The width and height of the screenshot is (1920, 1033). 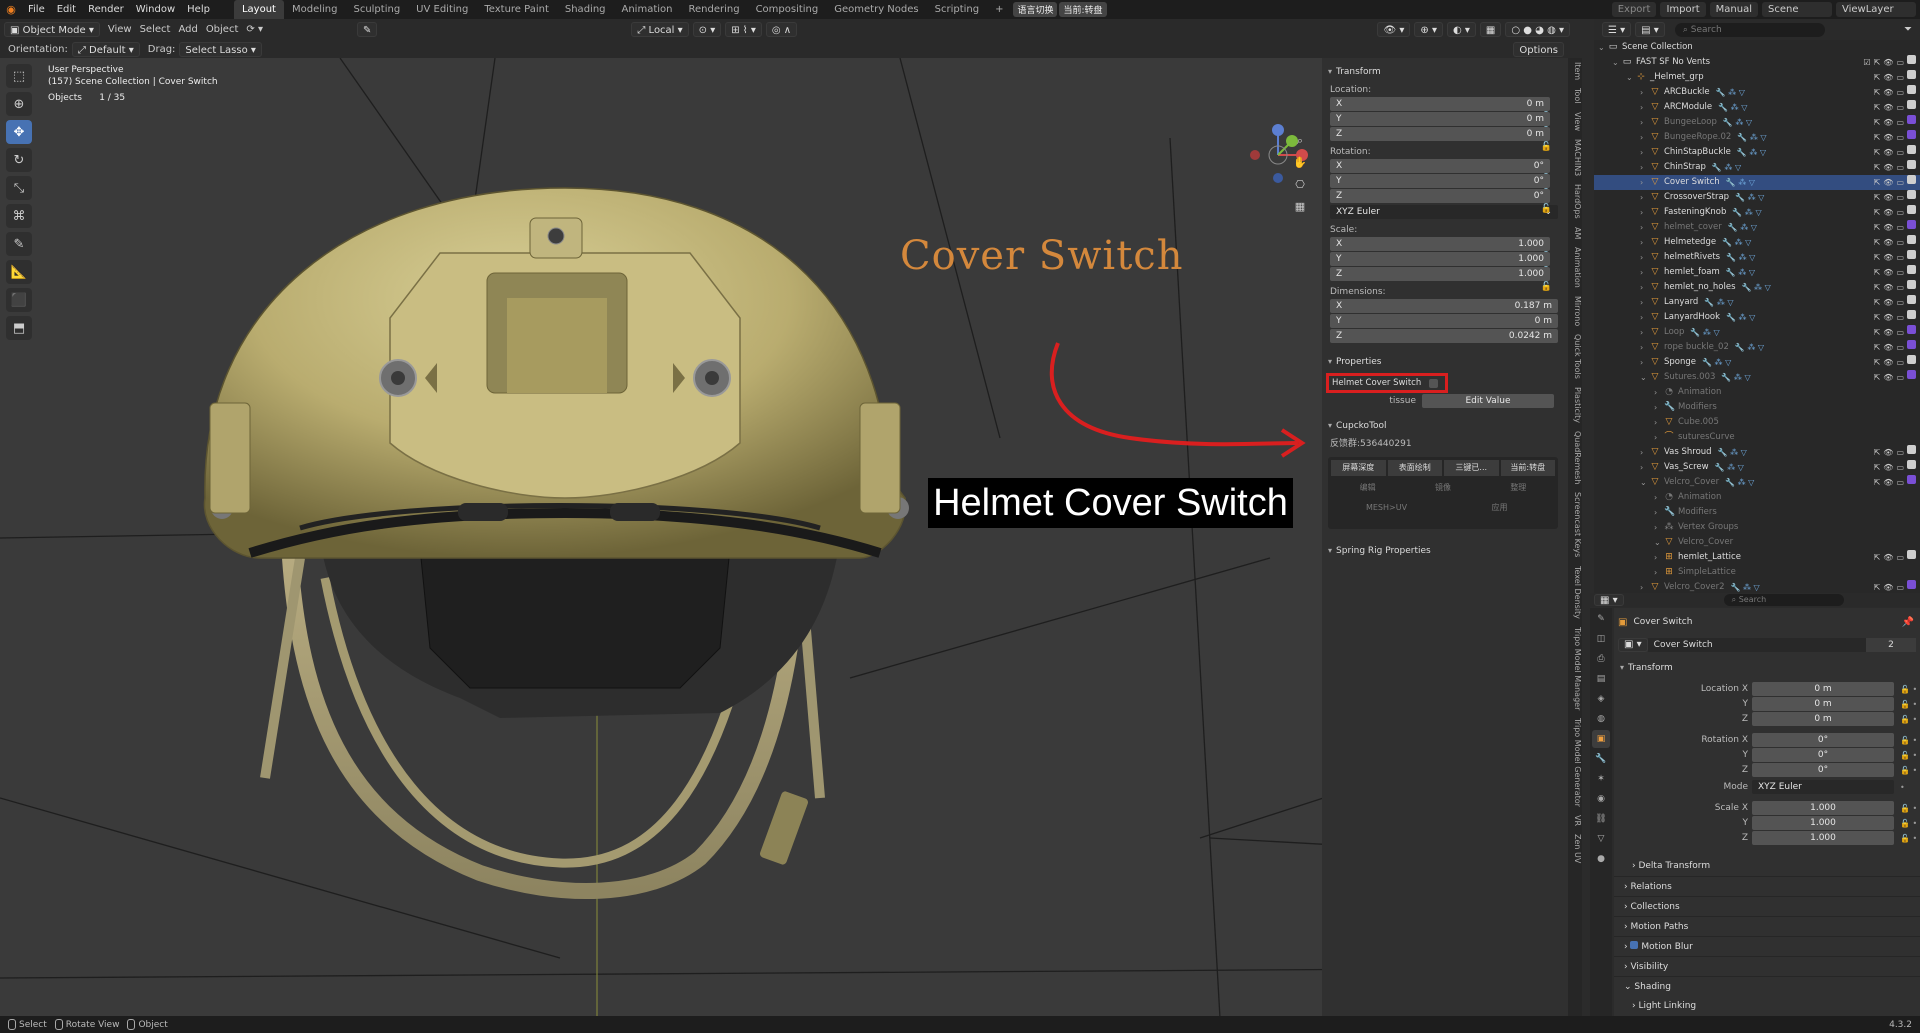 I want to click on render-tab-icon: ◫, so click(x=1601, y=639).